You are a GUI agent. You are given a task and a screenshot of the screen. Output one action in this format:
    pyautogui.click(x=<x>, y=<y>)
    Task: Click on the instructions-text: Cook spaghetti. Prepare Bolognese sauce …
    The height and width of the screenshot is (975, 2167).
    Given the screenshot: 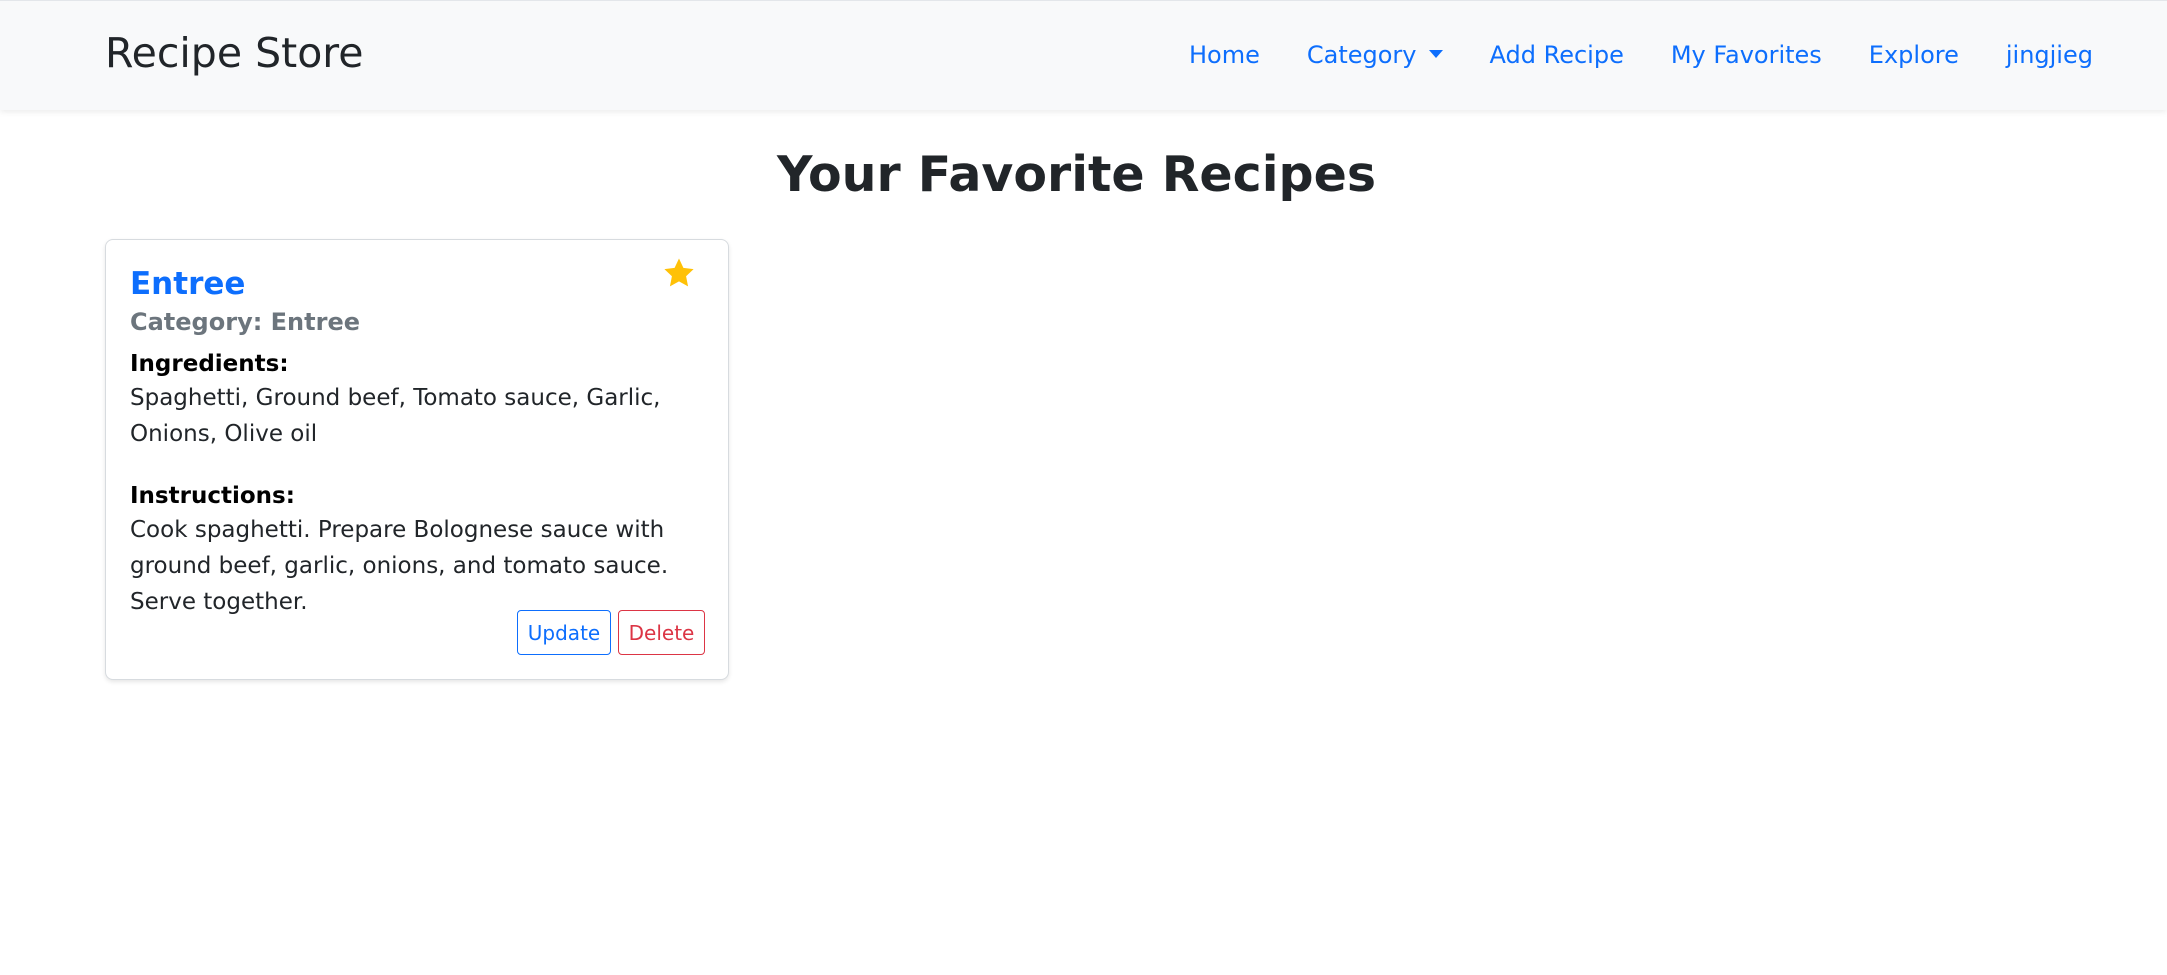 What is the action you would take?
    pyautogui.click(x=399, y=566)
    